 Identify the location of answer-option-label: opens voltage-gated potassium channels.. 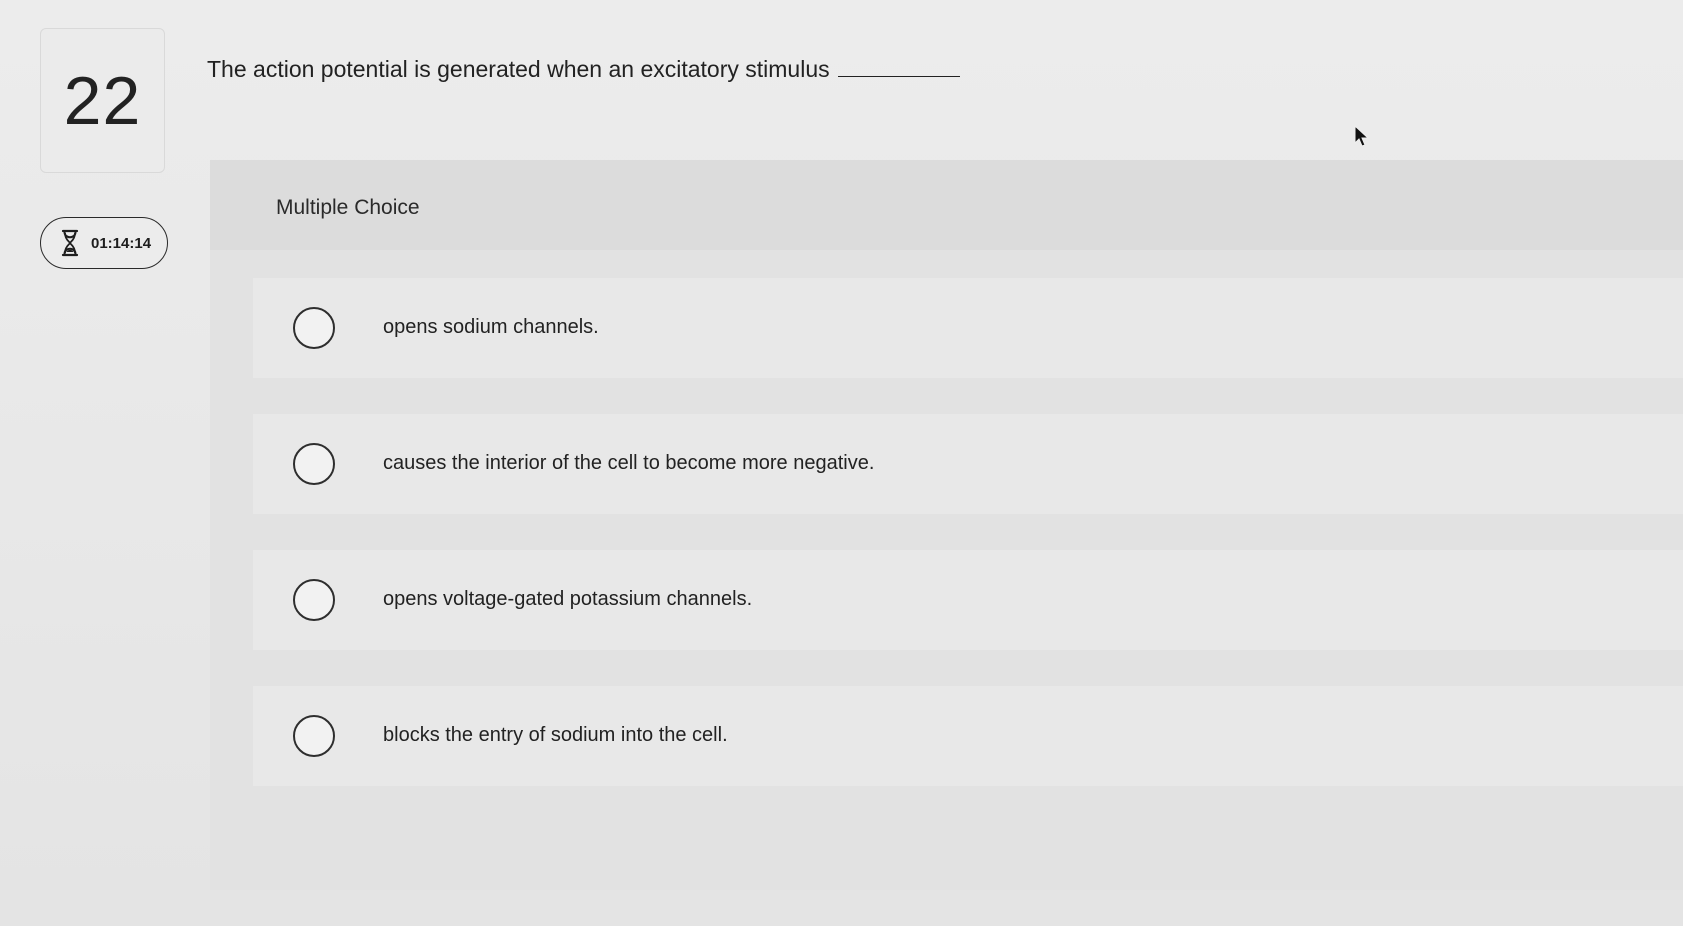
(567, 599).